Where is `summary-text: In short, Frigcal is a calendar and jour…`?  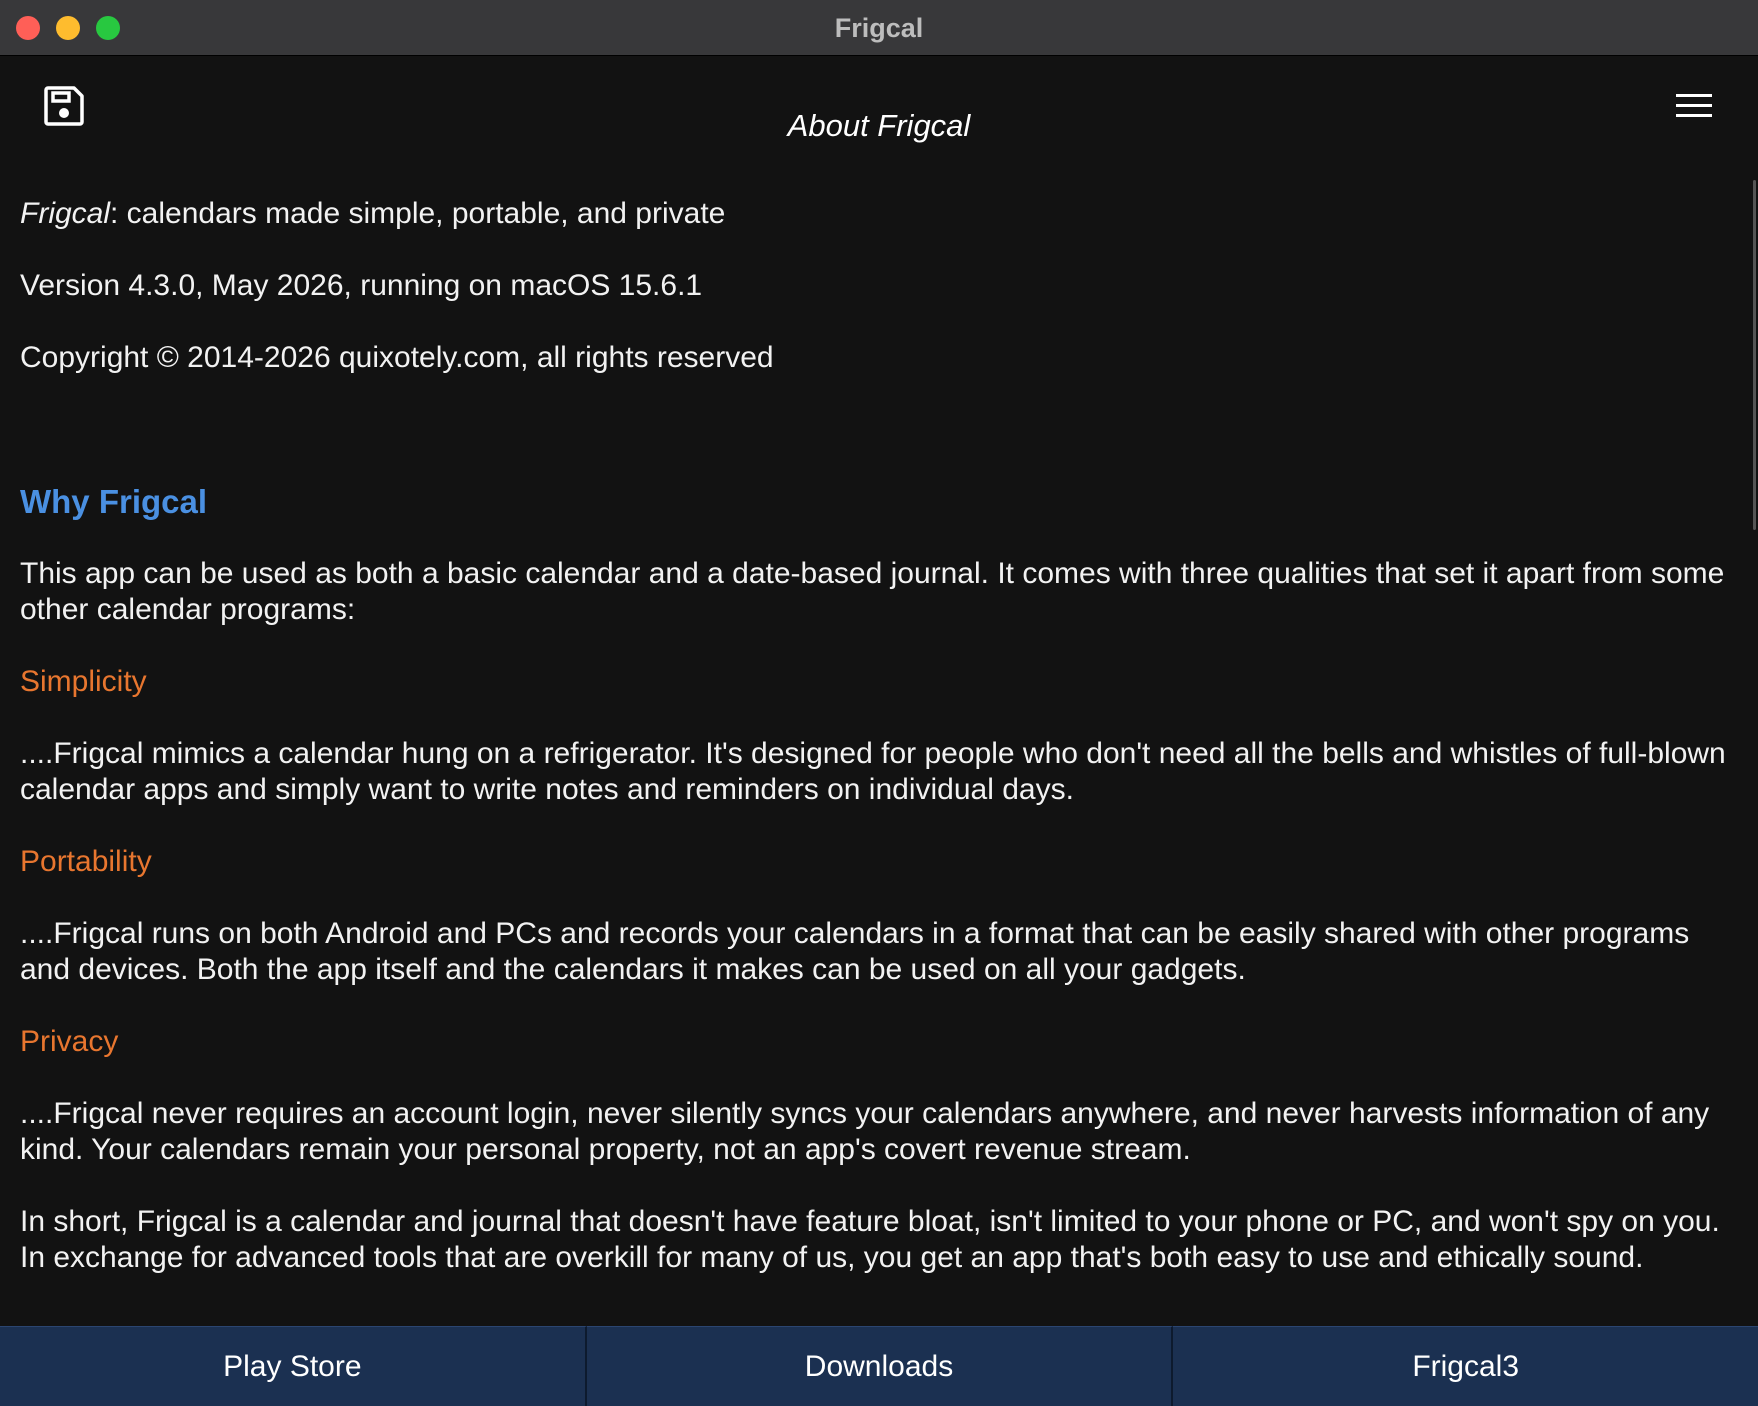 summary-text: In short, Frigcal is a calendar and jour… is located at coordinates (870, 1239).